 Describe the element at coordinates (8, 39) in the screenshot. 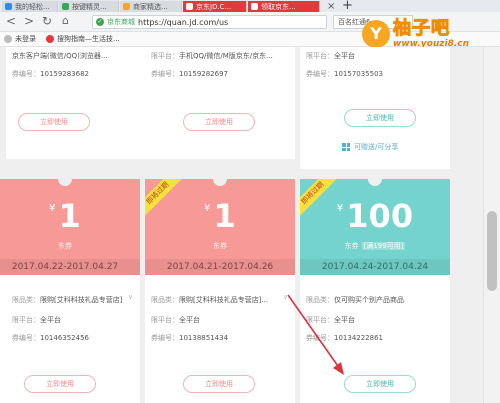

I see `user-icon` at that location.